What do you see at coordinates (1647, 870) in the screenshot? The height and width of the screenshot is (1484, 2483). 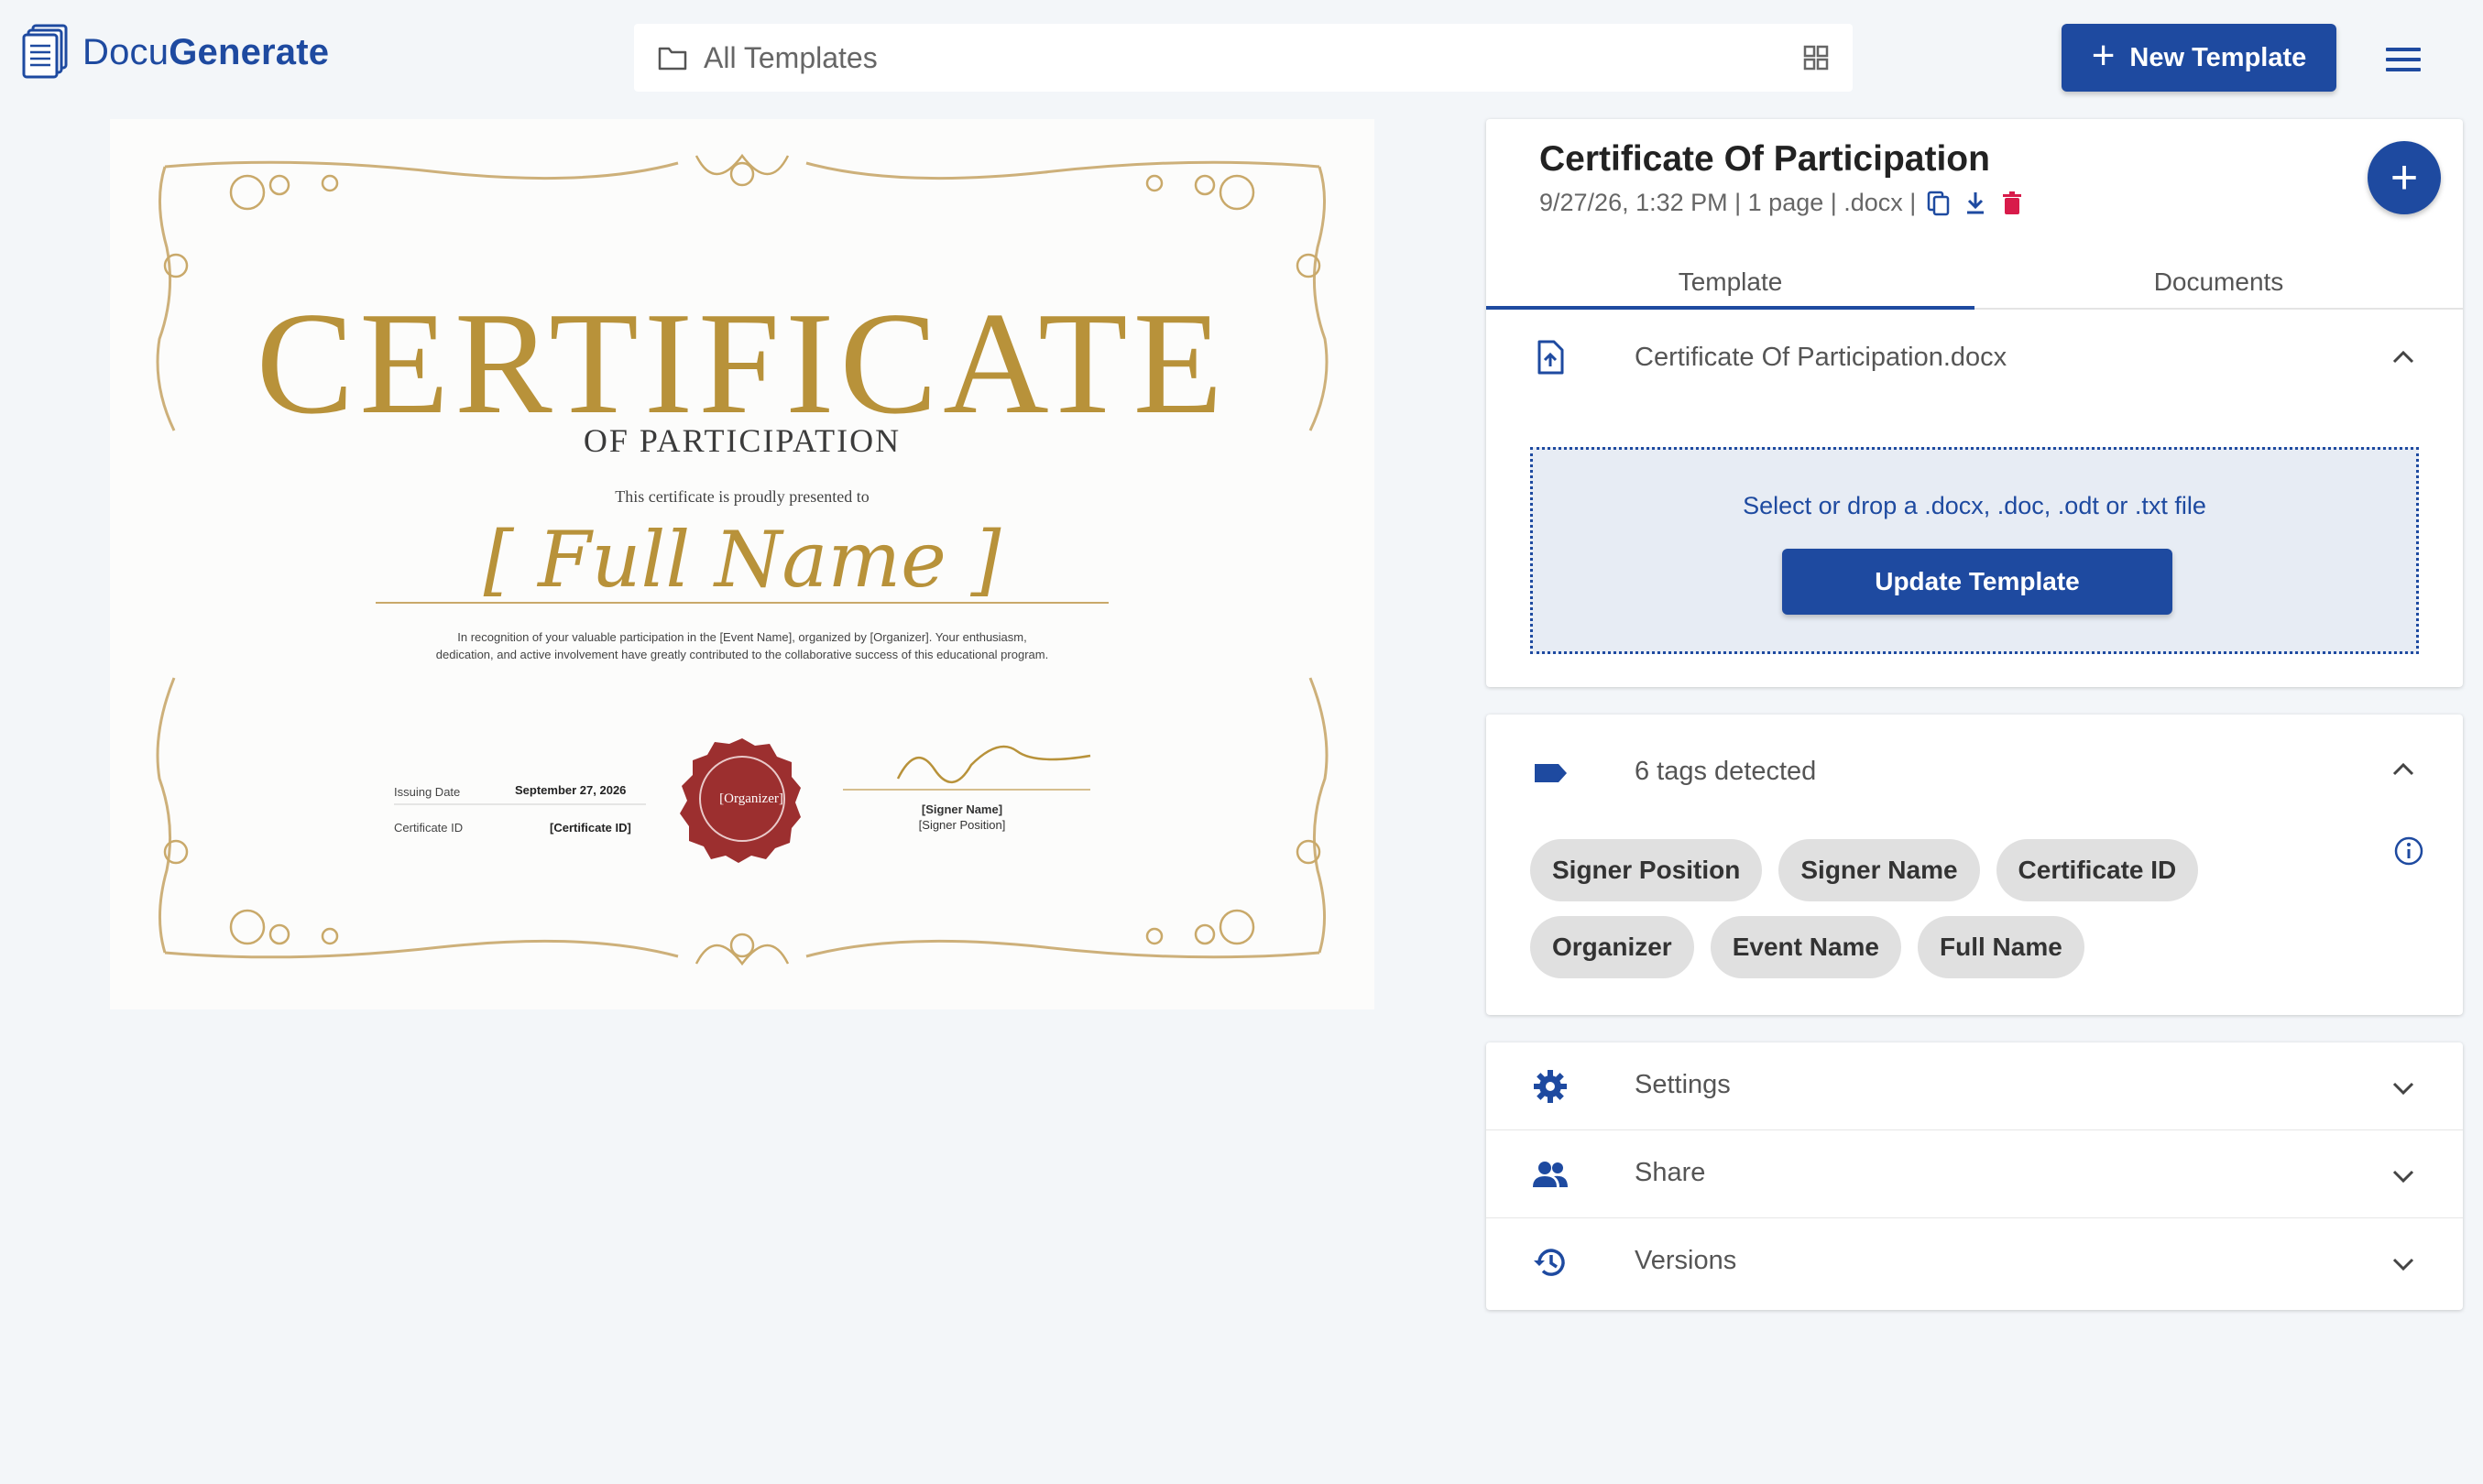 I see `tag-chip: Signer Position` at bounding box center [1647, 870].